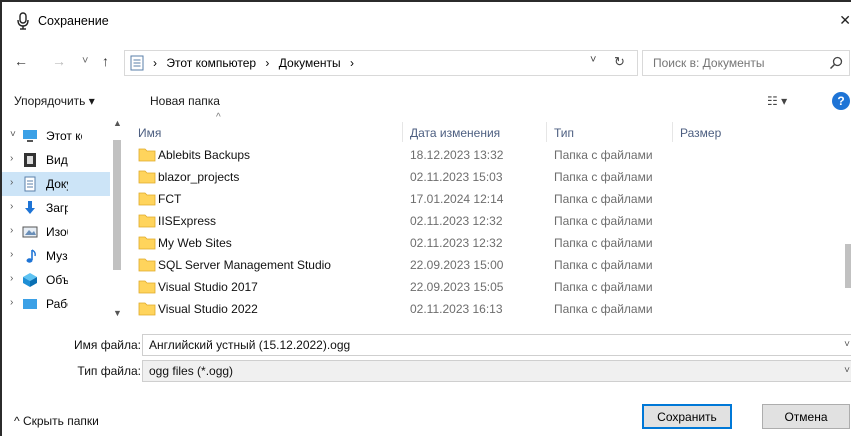  I want to click on window-title: Сохранение, so click(73, 21).